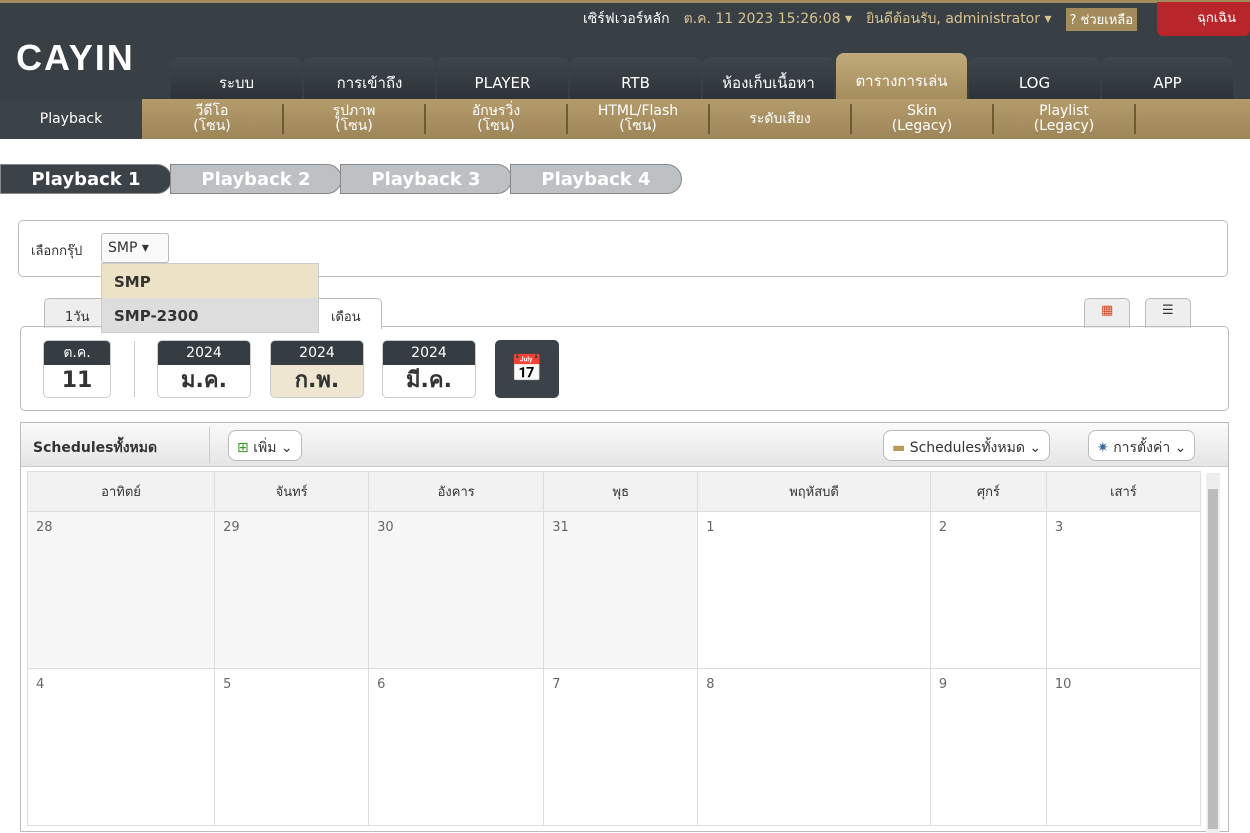 Image resolution: width=1250 pixels, height=833 pixels. What do you see at coordinates (77, 369) in the screenshot?
I see `today-button: ต.ค. 11` at bounding box center [77, 369].